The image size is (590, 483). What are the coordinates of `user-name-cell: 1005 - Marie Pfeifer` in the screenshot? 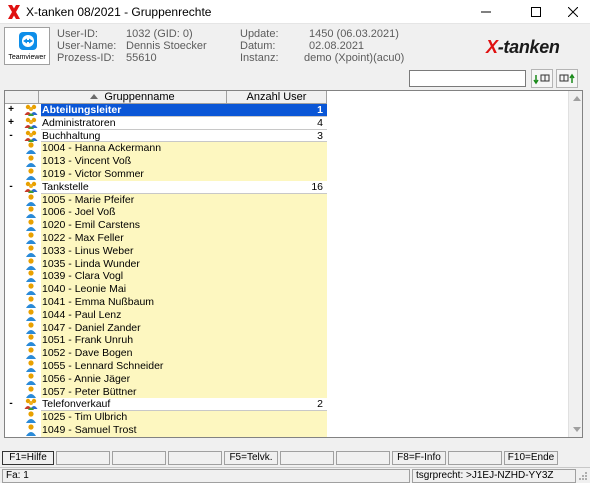 It's located at (134, 200).